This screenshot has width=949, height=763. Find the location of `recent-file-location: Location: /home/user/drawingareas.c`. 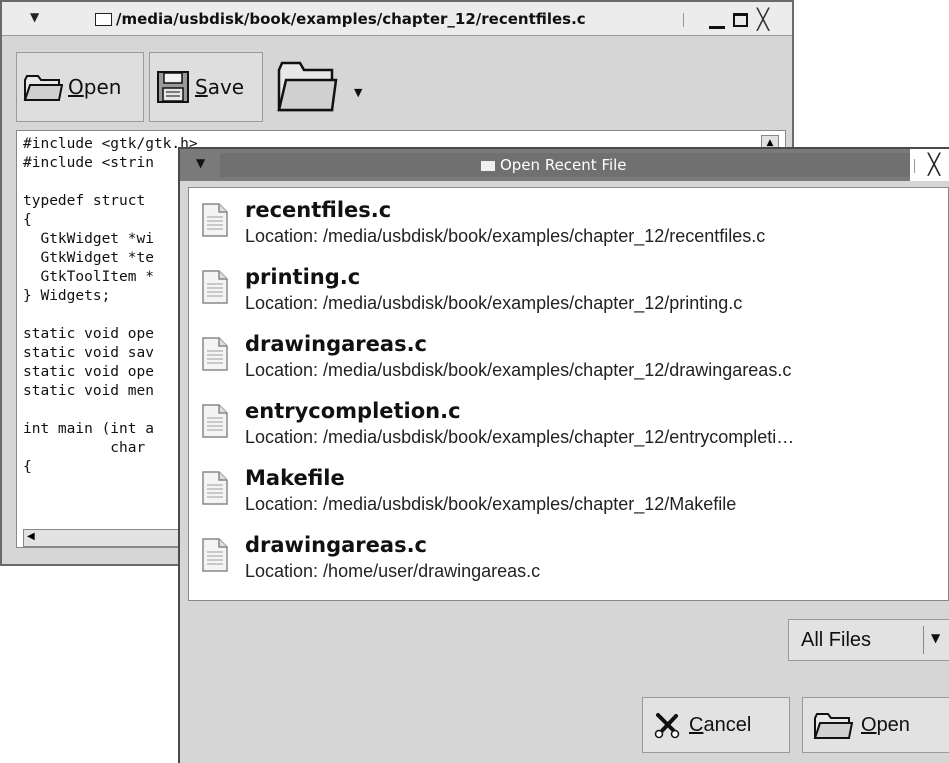

recent-file-location: Location: /home/user/drawingareas.c is located at coordinates (393, 571).